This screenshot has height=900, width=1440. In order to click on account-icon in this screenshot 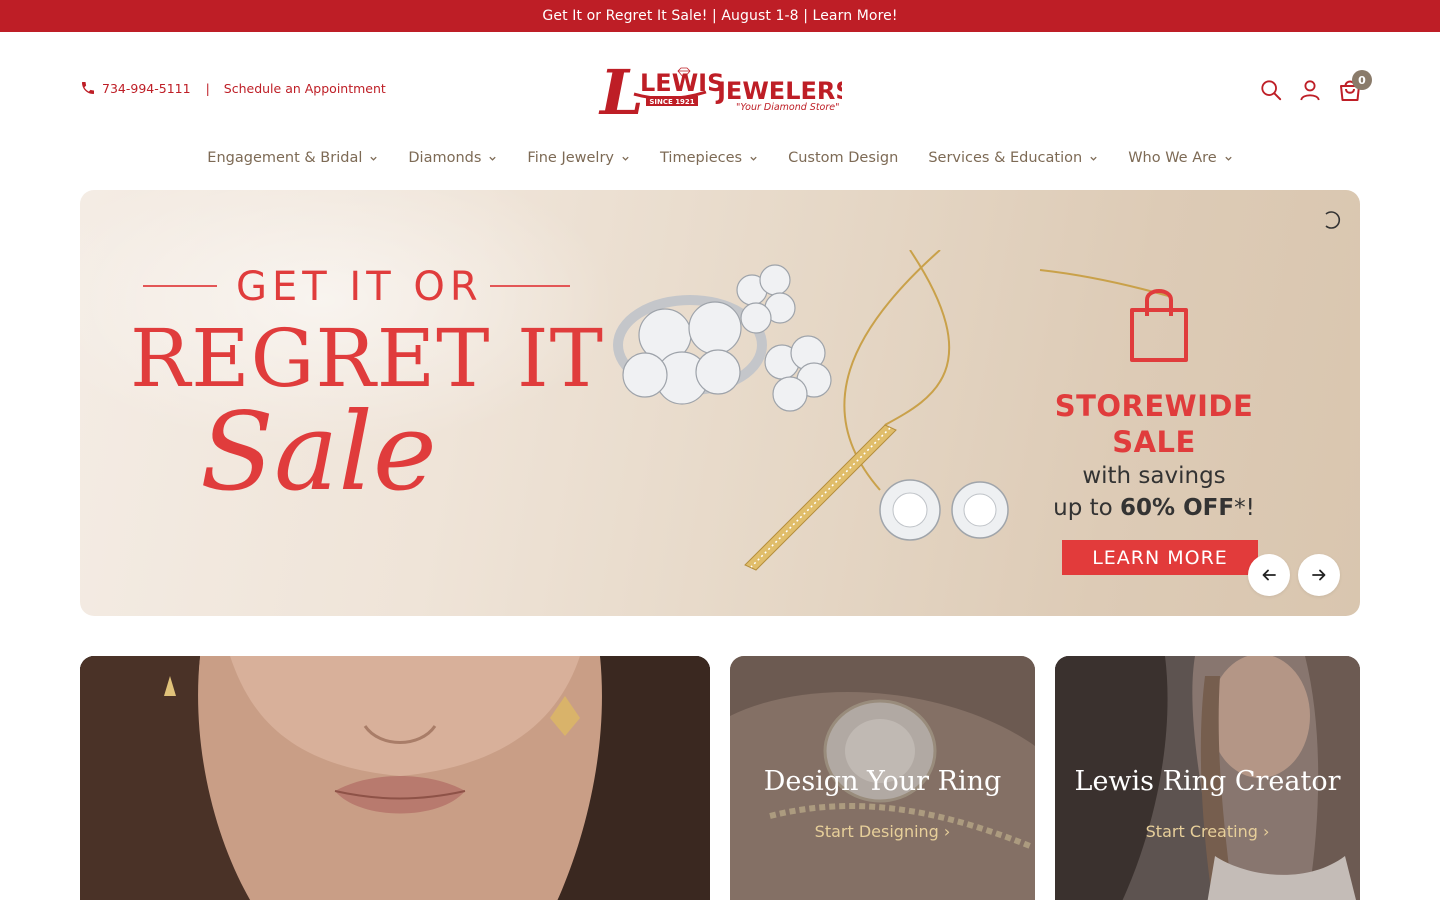, I will do `click(1310, 90)`.